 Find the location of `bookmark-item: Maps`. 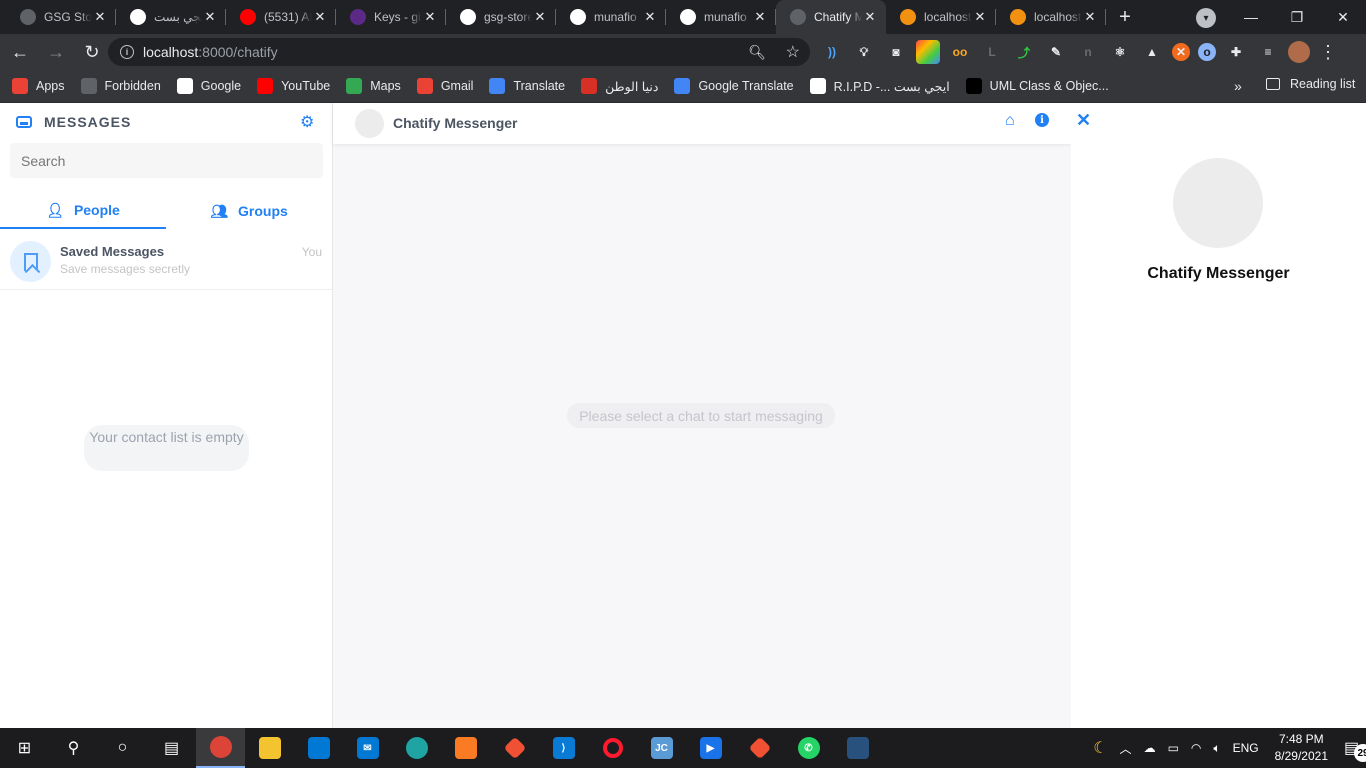

bookmark-item: Maps is located at coordinates (373, 86).